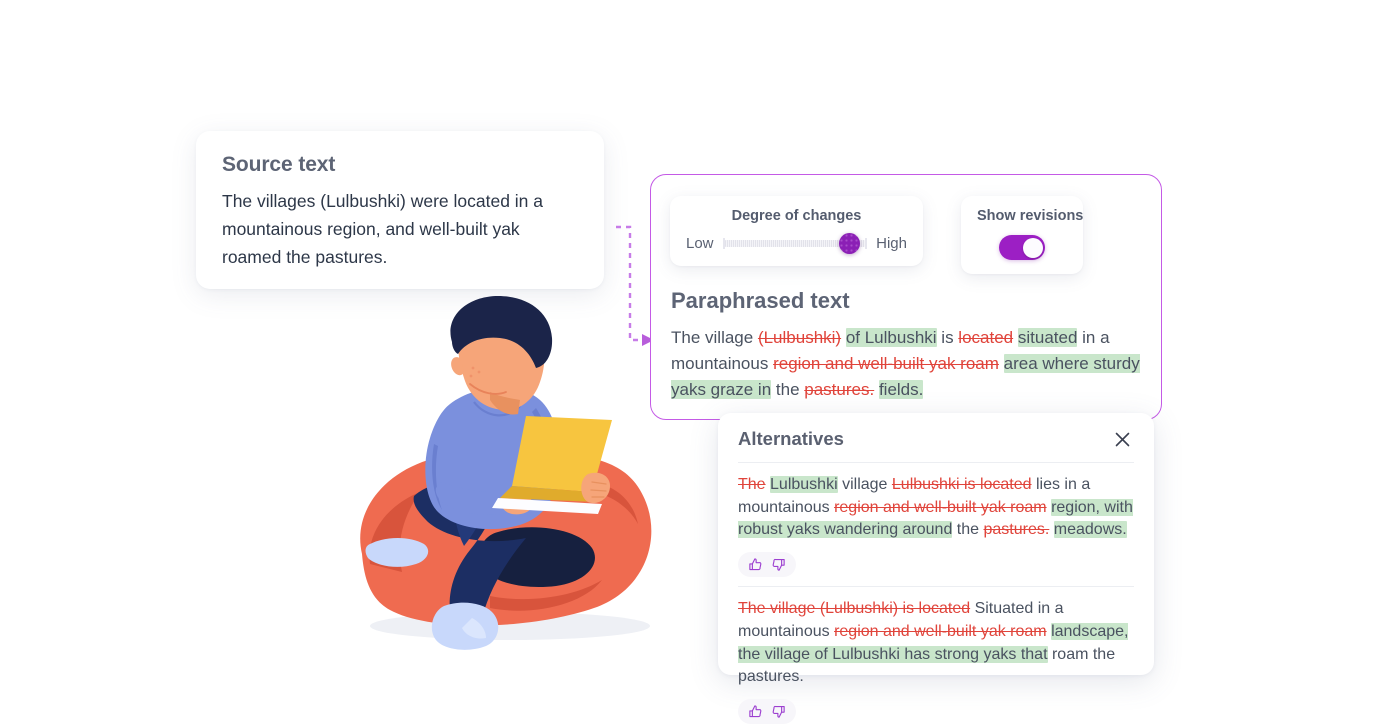  I want to click on degree-of-changes-card: Degree of changes Low High, so click(796, 231).